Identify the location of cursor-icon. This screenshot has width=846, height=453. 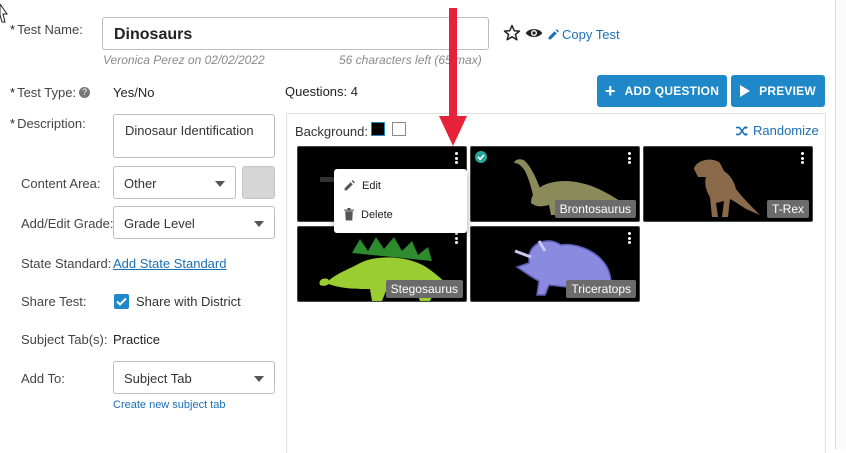
(4, 13).